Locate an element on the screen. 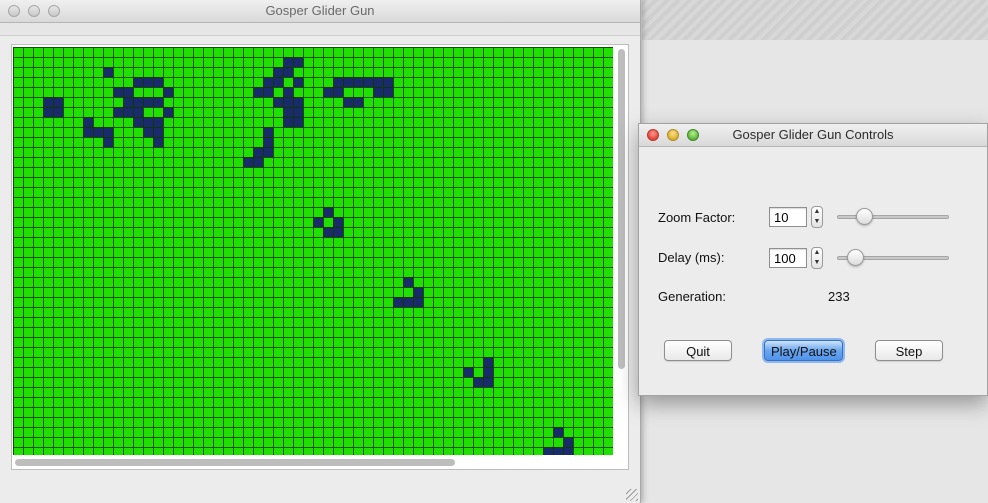 Image resolution: width=988 pixels, height=503 pixels. quit-button: Quit is located at coordinates (698, 350).